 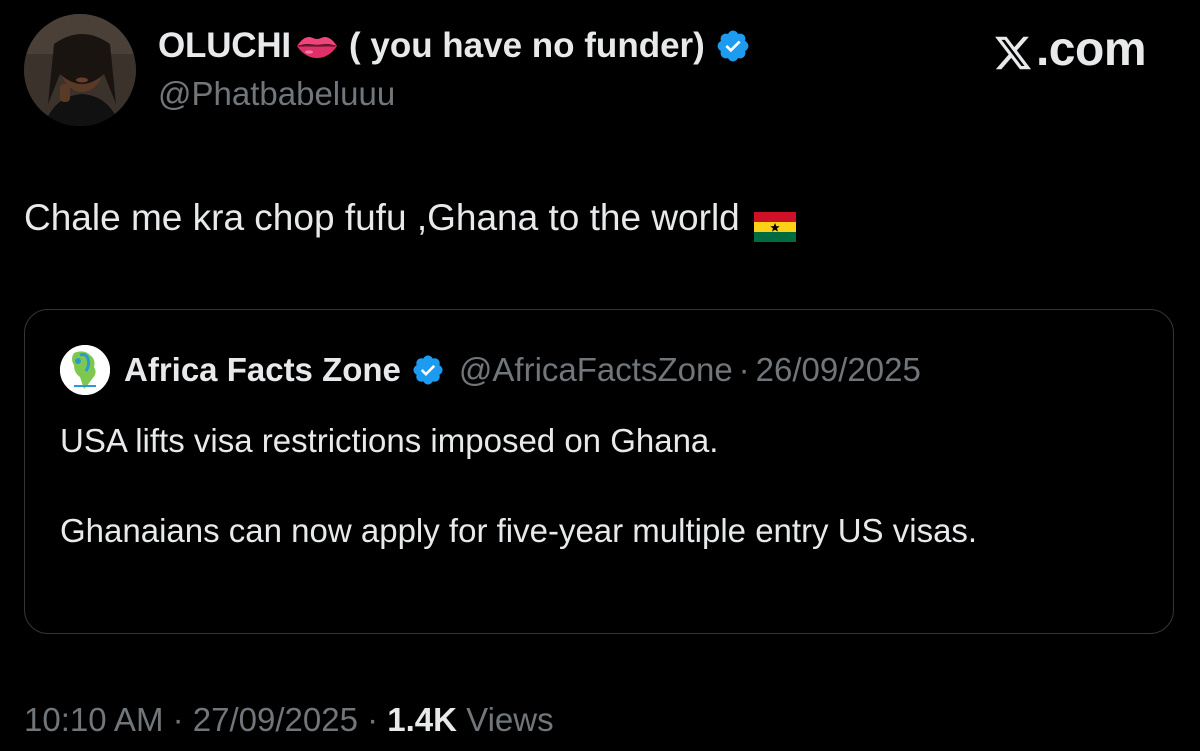 I want to click on tweet-time: 10:10 AM, so click(x=93, y=719).